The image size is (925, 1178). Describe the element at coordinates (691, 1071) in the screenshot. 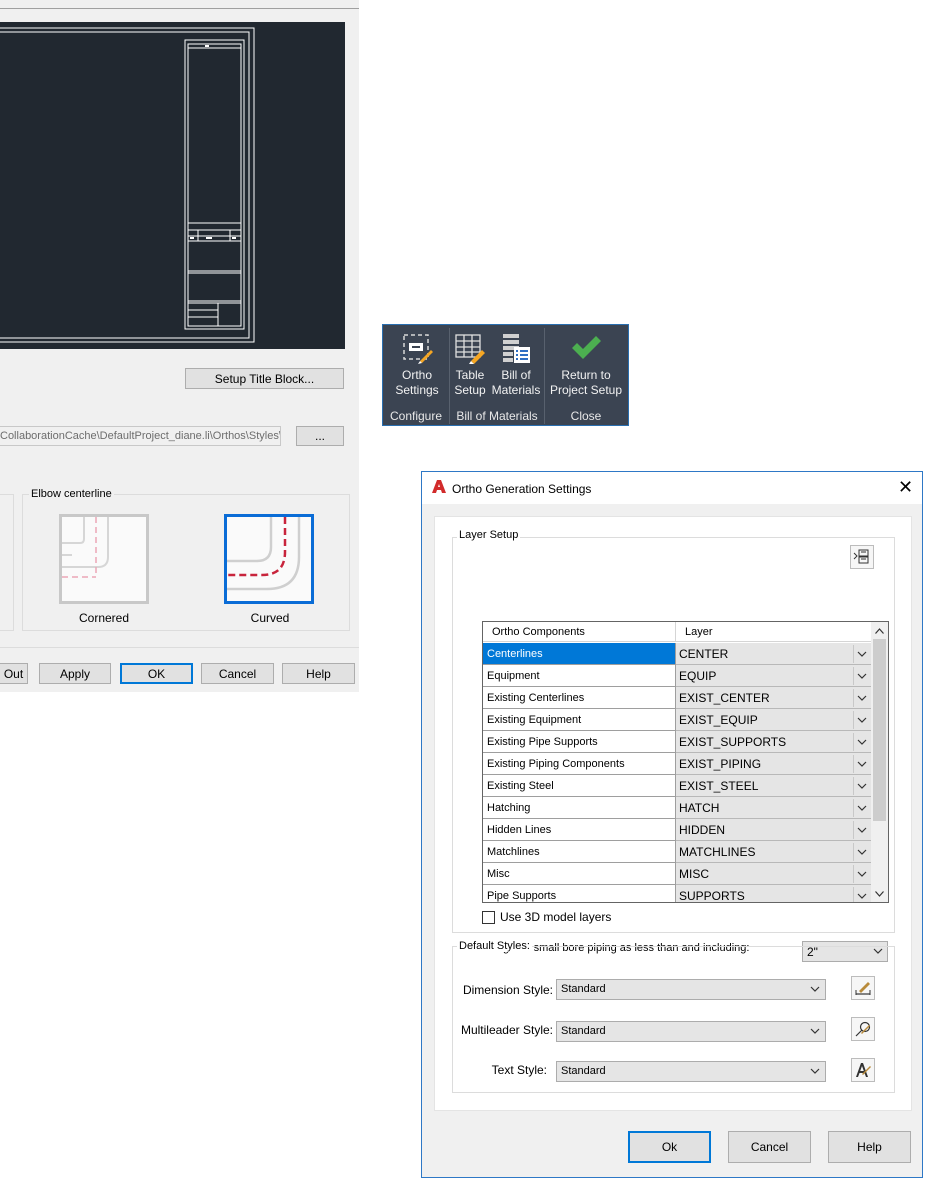

I see `text-style-select: Standard` at that location.